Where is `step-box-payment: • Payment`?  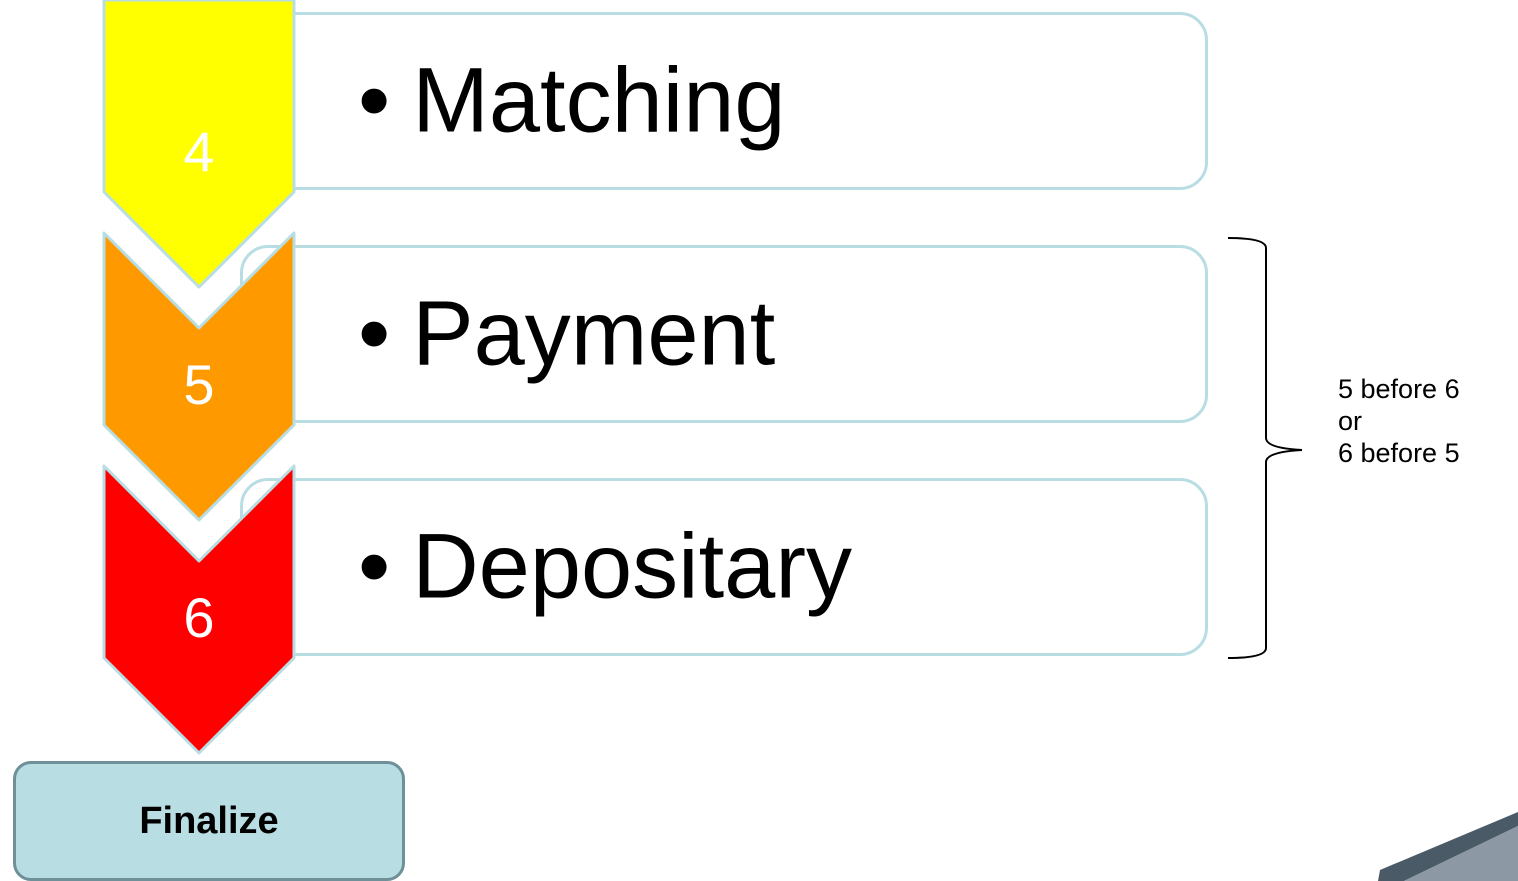 step-box-payment: • Payment is located at coordinates (724, 334).